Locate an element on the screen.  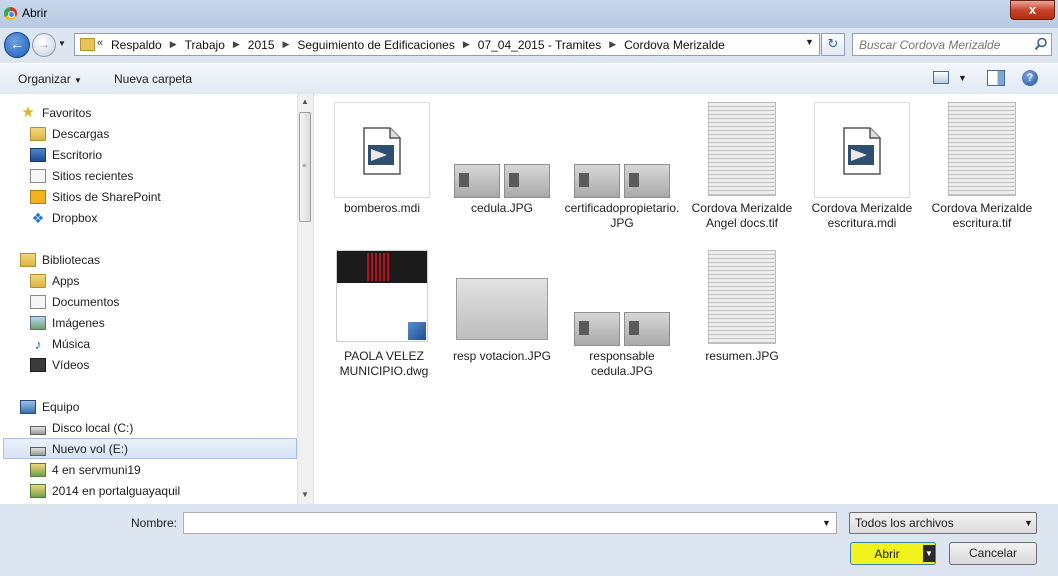
scroll-up-icon: ▲ is located at coordinates (305, 101).